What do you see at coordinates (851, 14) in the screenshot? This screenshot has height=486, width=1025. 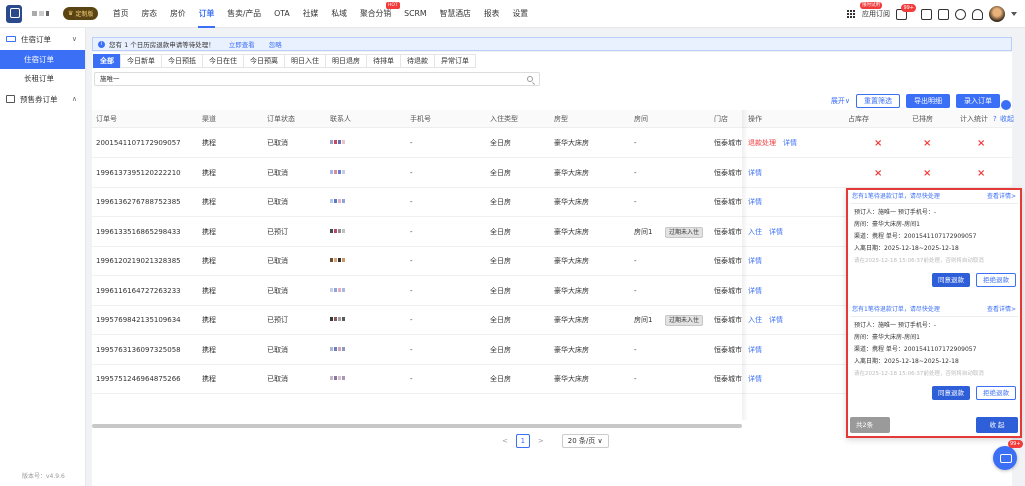 I see `apps-grid-icon` at bounding box center [851, 14].